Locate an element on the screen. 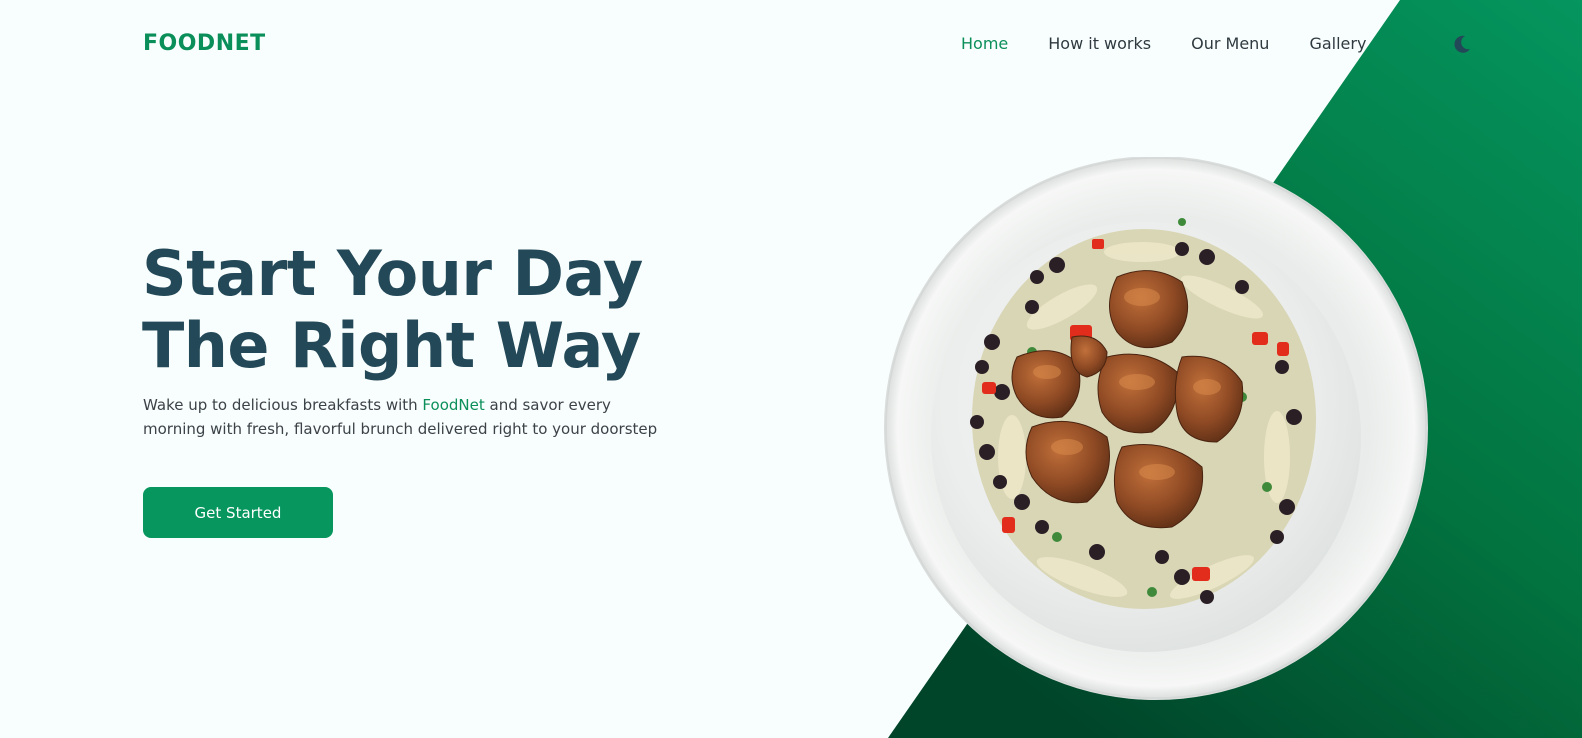 The image size is (1582, 738). nav-gallery: Gallery is located at coordinates (1337, 43).